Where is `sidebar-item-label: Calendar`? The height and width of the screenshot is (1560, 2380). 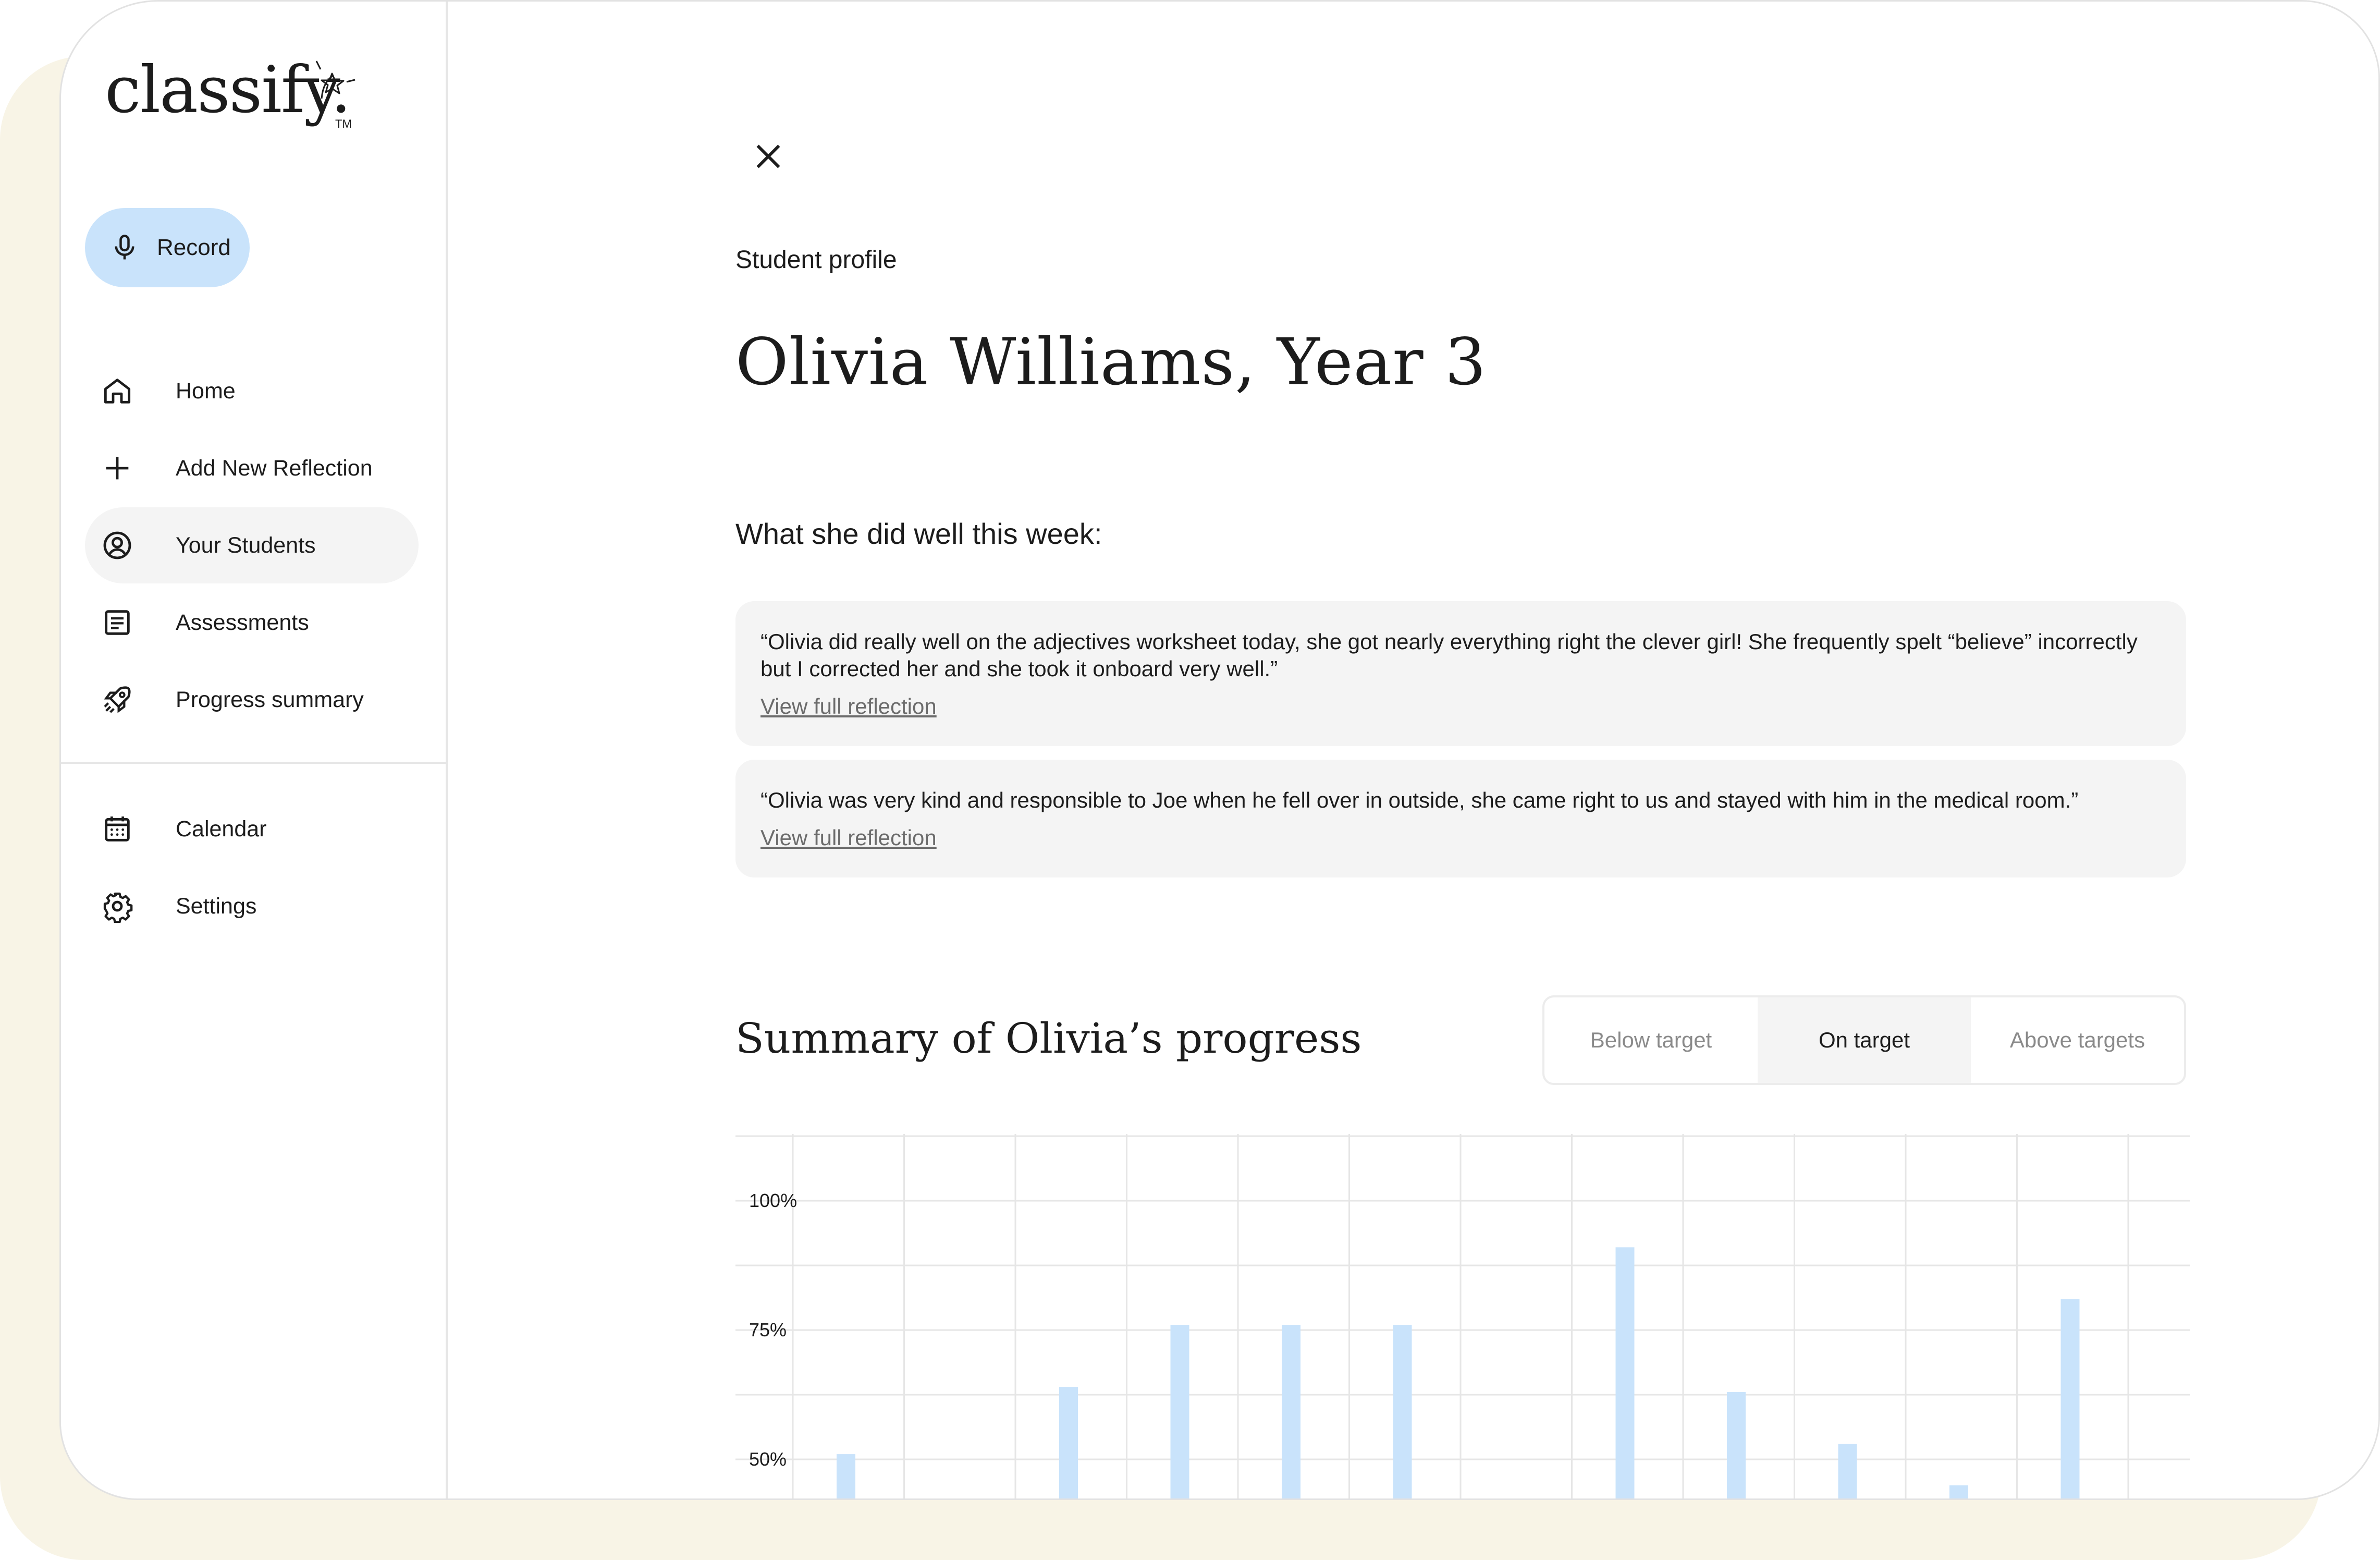 sidebar-item-label: Calendar is located at coordinates (221, 829).